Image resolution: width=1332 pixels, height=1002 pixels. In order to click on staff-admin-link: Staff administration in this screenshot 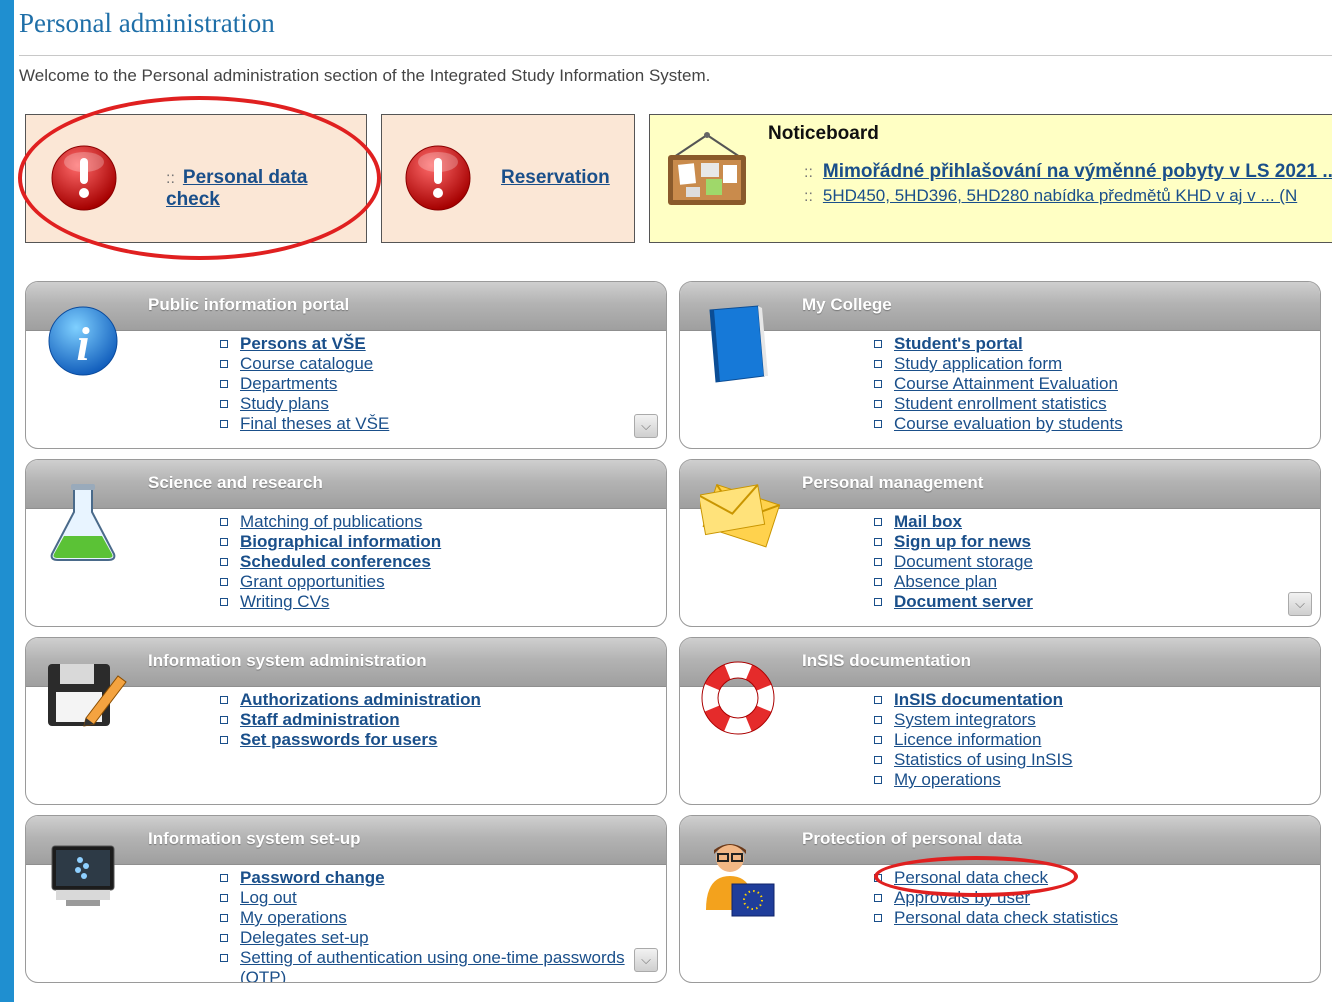, I will do `click(320, 719)`.